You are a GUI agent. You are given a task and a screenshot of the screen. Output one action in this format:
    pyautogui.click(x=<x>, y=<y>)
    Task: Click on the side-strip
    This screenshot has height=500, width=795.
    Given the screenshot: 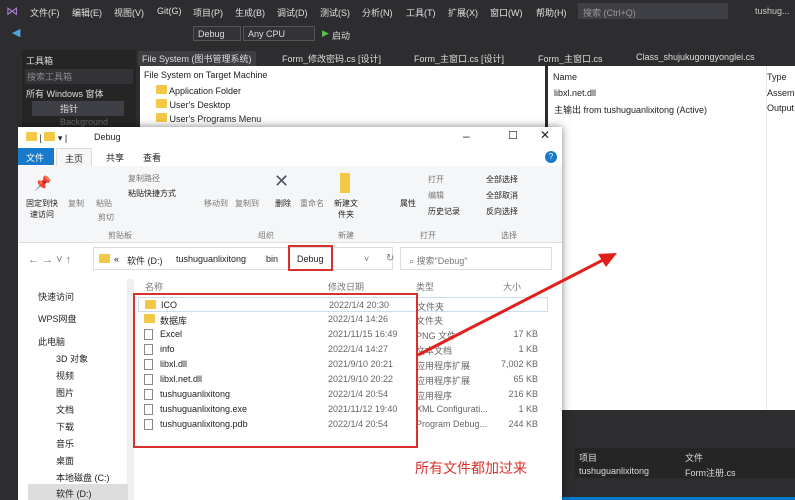 What is the action you would take?
    pyautogui.click(x=9, y=275)
    